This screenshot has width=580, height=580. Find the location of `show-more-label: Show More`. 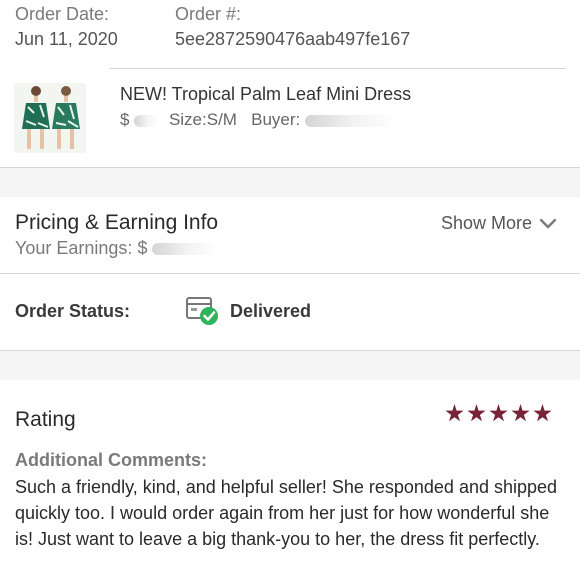

show-more-label: Show More is located at coordinates (486, 223).